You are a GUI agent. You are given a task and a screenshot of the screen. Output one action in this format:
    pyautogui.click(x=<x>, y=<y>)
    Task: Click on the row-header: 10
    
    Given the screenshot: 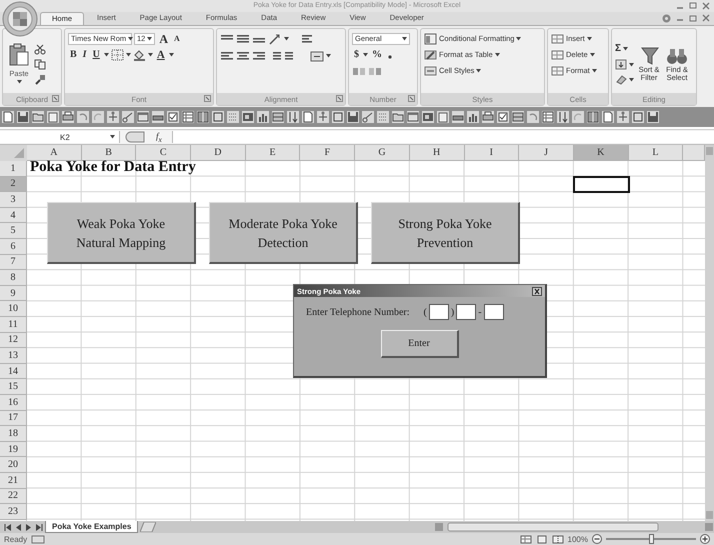 What is the action you would take?
    pyautogui.click(x=13, y=309)
    